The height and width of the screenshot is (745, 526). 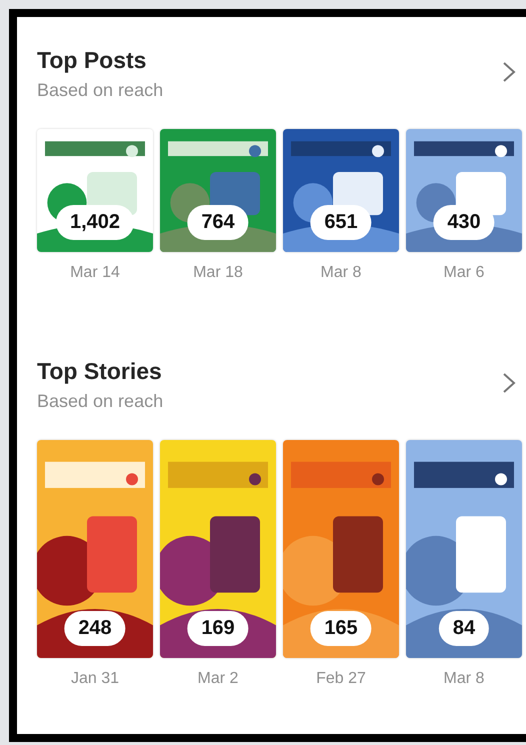 I want to click on reach-count: 1,402, so click(x=95, y=222).